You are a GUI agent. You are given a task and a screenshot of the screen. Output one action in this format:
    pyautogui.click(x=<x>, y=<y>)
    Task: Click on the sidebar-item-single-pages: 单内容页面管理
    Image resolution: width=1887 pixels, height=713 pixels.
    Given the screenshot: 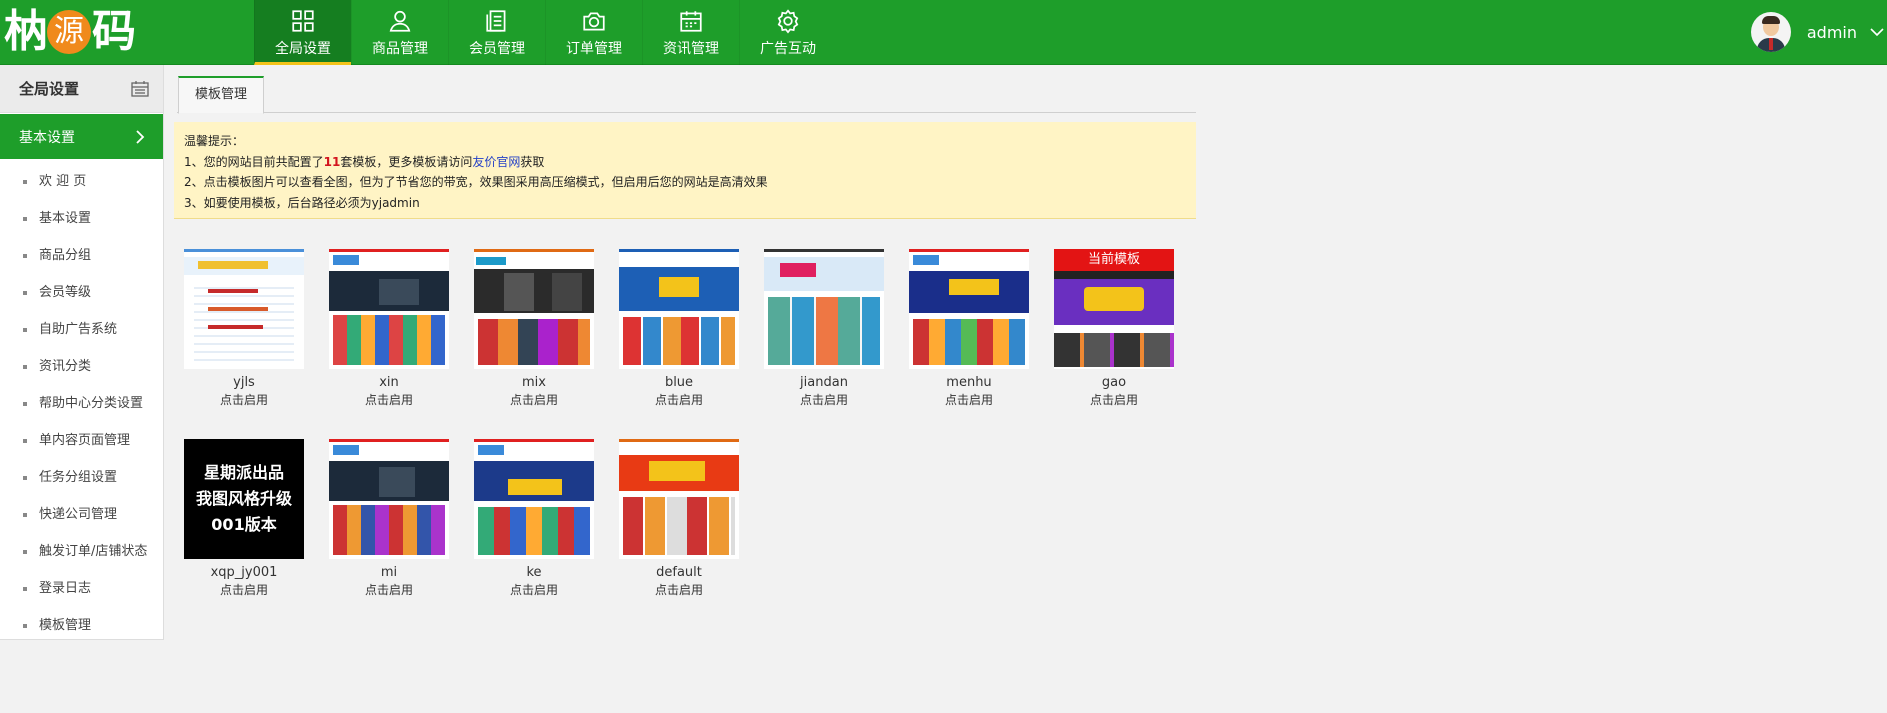 What is the action you would take?
    pyautogui.click(x=81, y=440)
    